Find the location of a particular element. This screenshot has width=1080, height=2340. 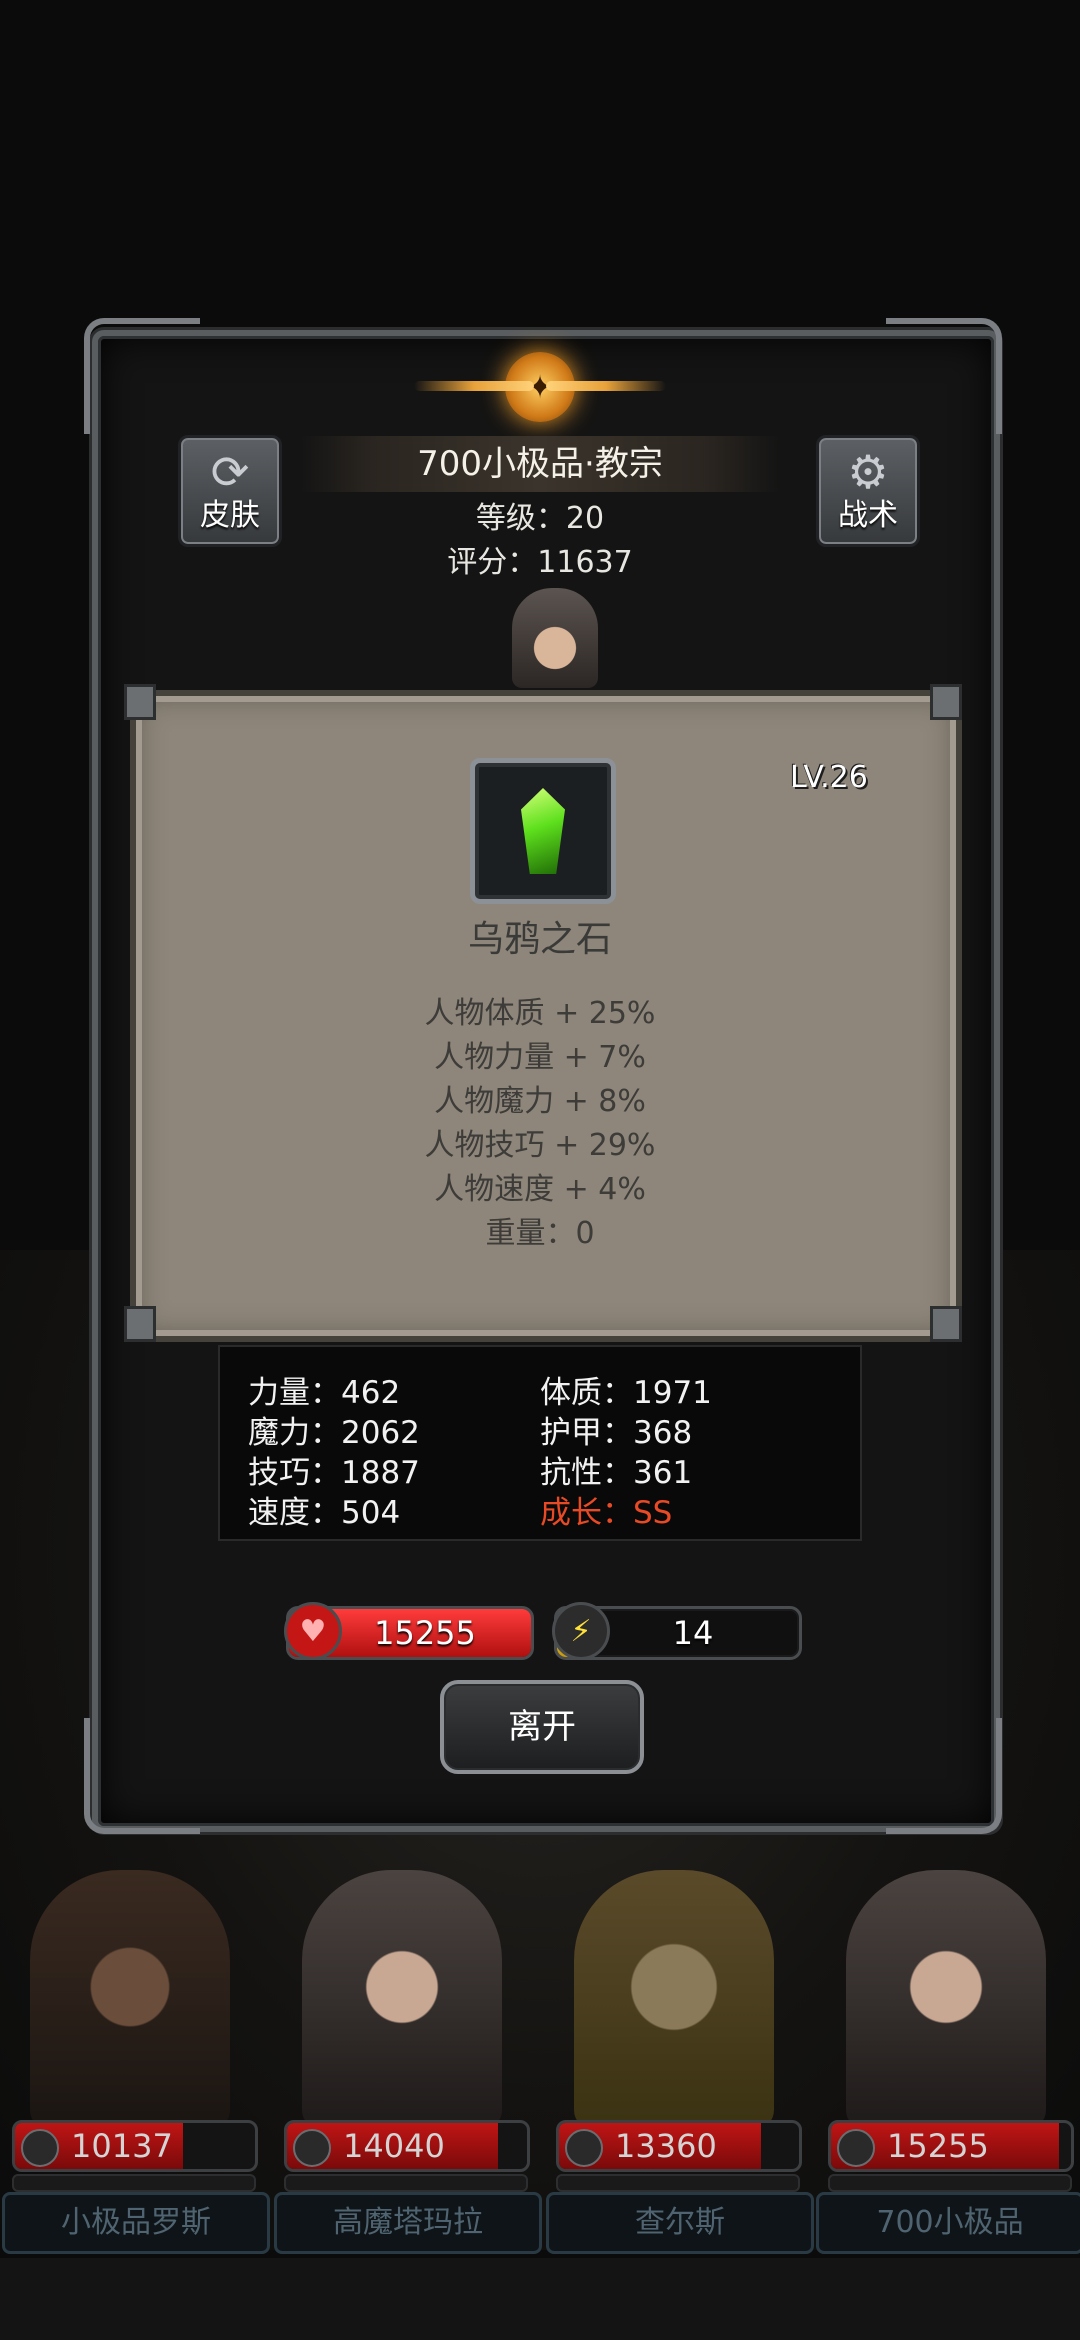

roster-name: 查尔斯 is located at coordinates (680, 2223).